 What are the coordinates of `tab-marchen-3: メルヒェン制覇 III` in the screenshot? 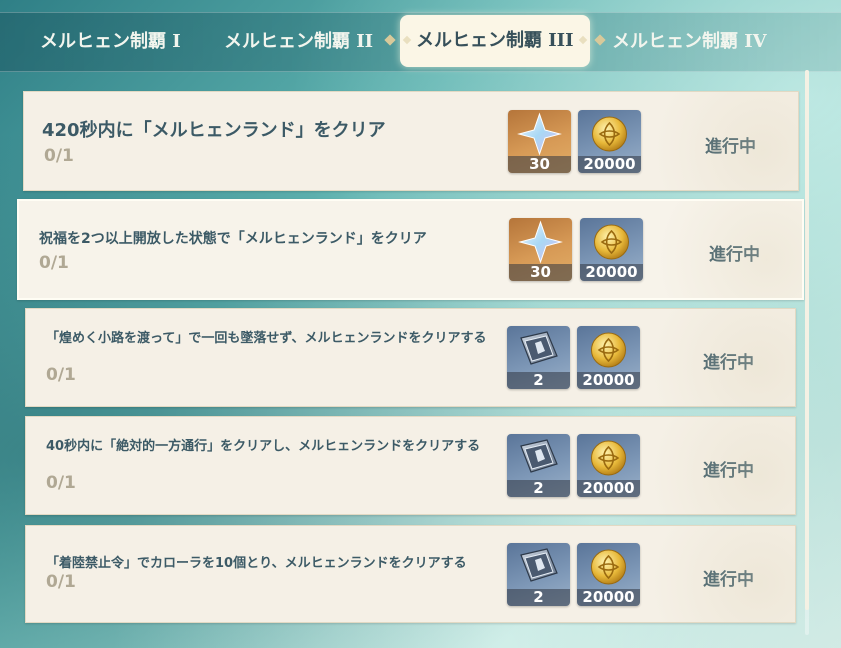 It's located at (495, 41).